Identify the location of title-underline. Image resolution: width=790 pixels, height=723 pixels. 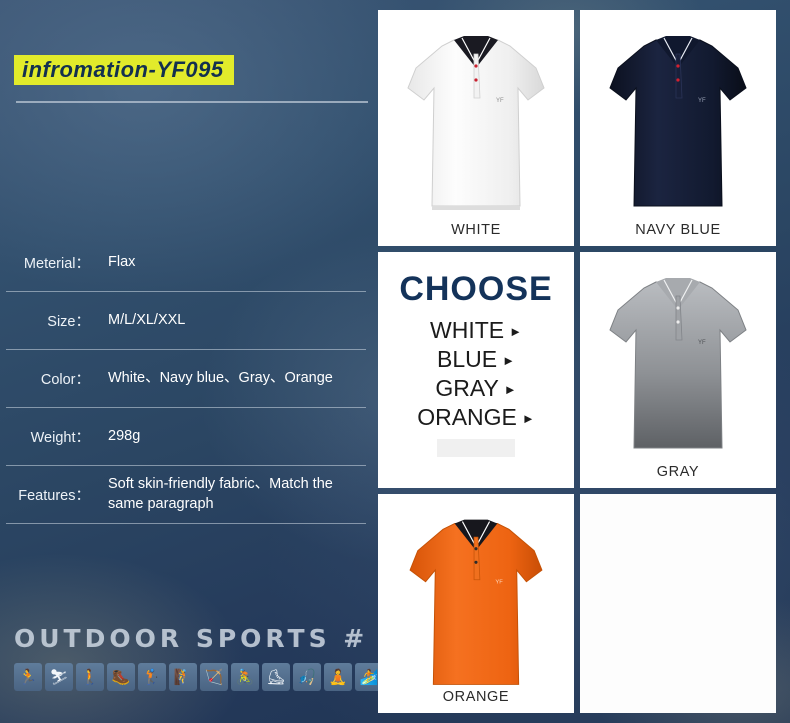
(192, 102).